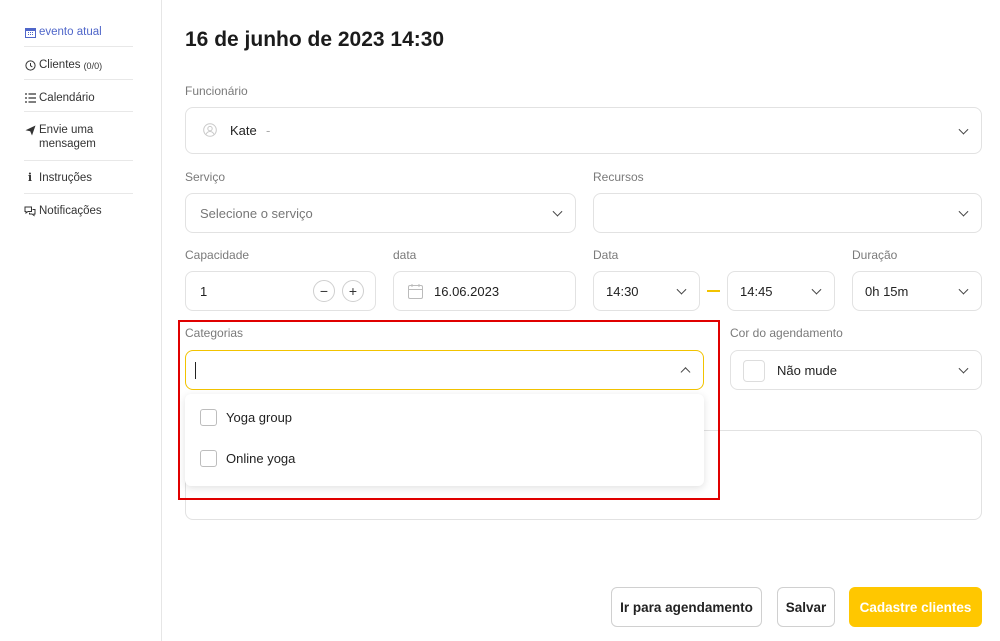 This screenshot has width=1000, height=641. What do you see at coordinates (856, 370) in the screenshot?
I see `color-select: Não mude` at bounding box center [856, 370].